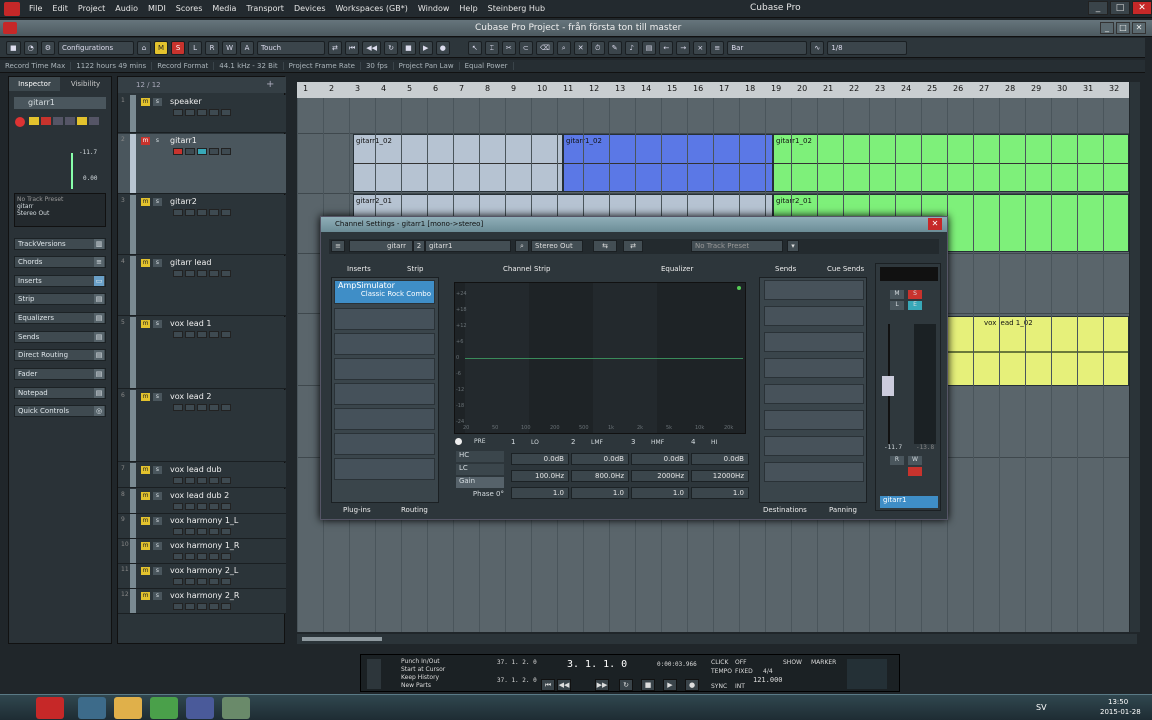  What do you see at coordinates (605, 246) in the screenshot?
I see `channel-nav-arrows-icon: ⇆` at bounding box center [605, 246].